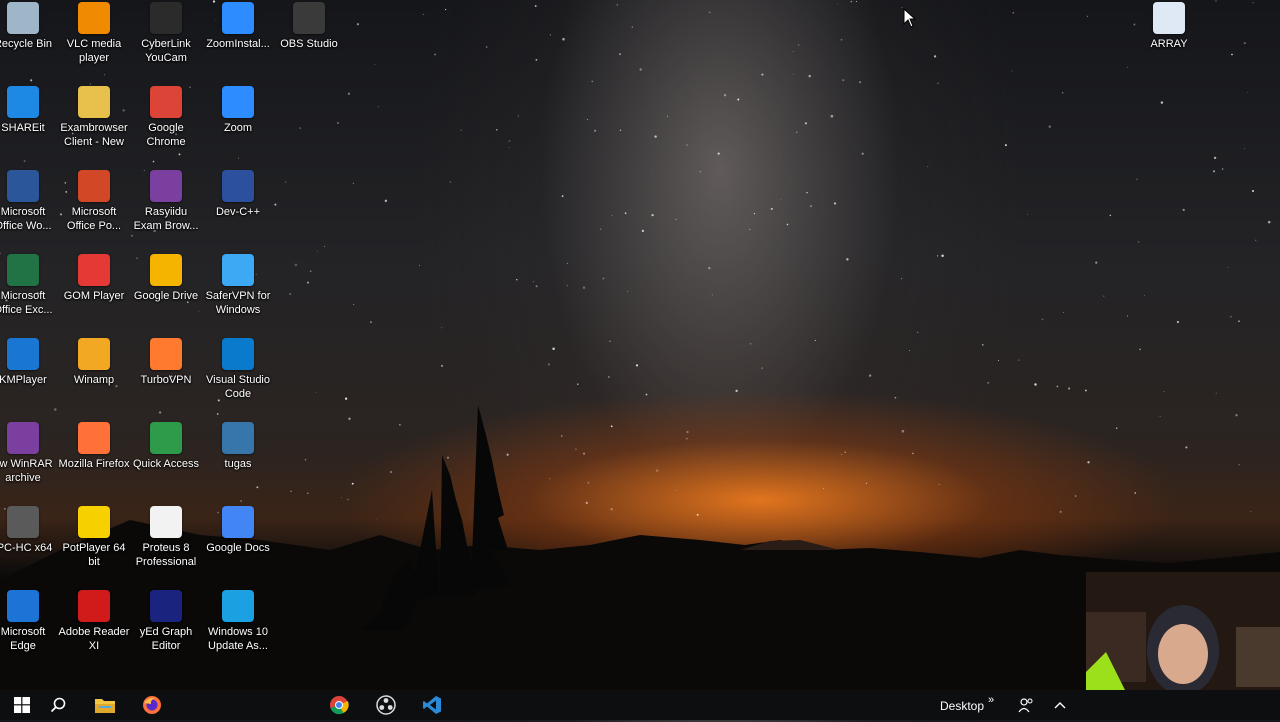 The image size is (1280, 722). I want to click on search-icon, so click(58, 705).